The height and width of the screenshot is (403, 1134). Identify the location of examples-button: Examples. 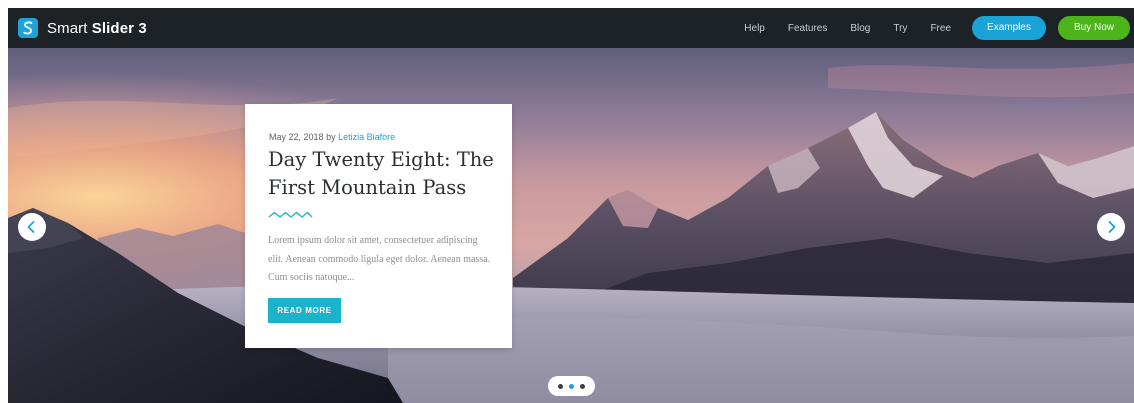
(1009, 28).